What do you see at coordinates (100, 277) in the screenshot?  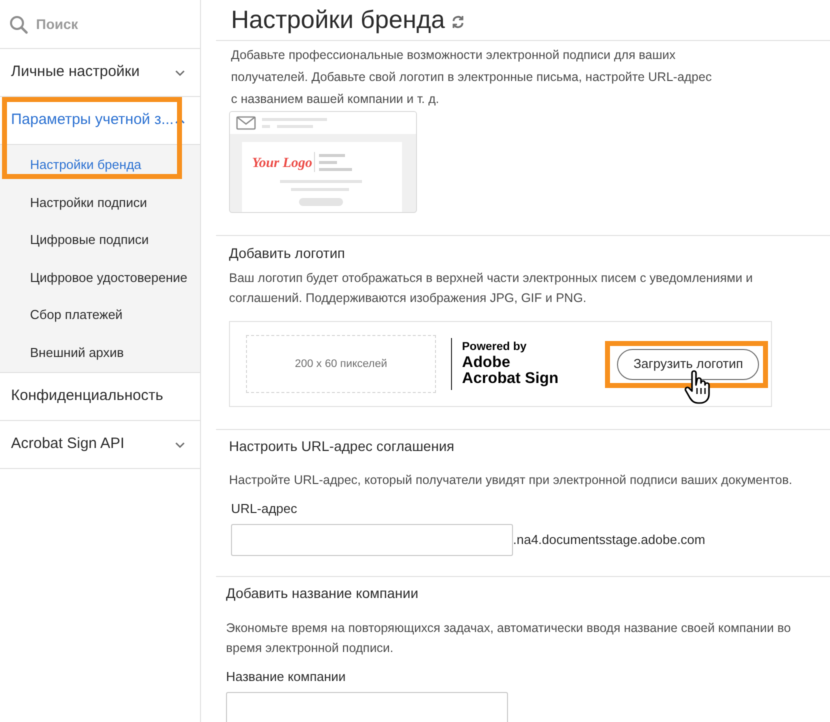 I see `sidebar-subitem: Цифровое удостоверение` at bounding box center [100, 277].